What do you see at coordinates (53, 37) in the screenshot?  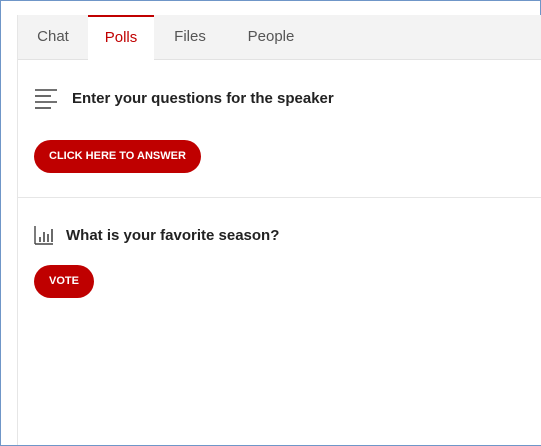 I see `tab-chat: Chat` at bounding box center [53, 37].